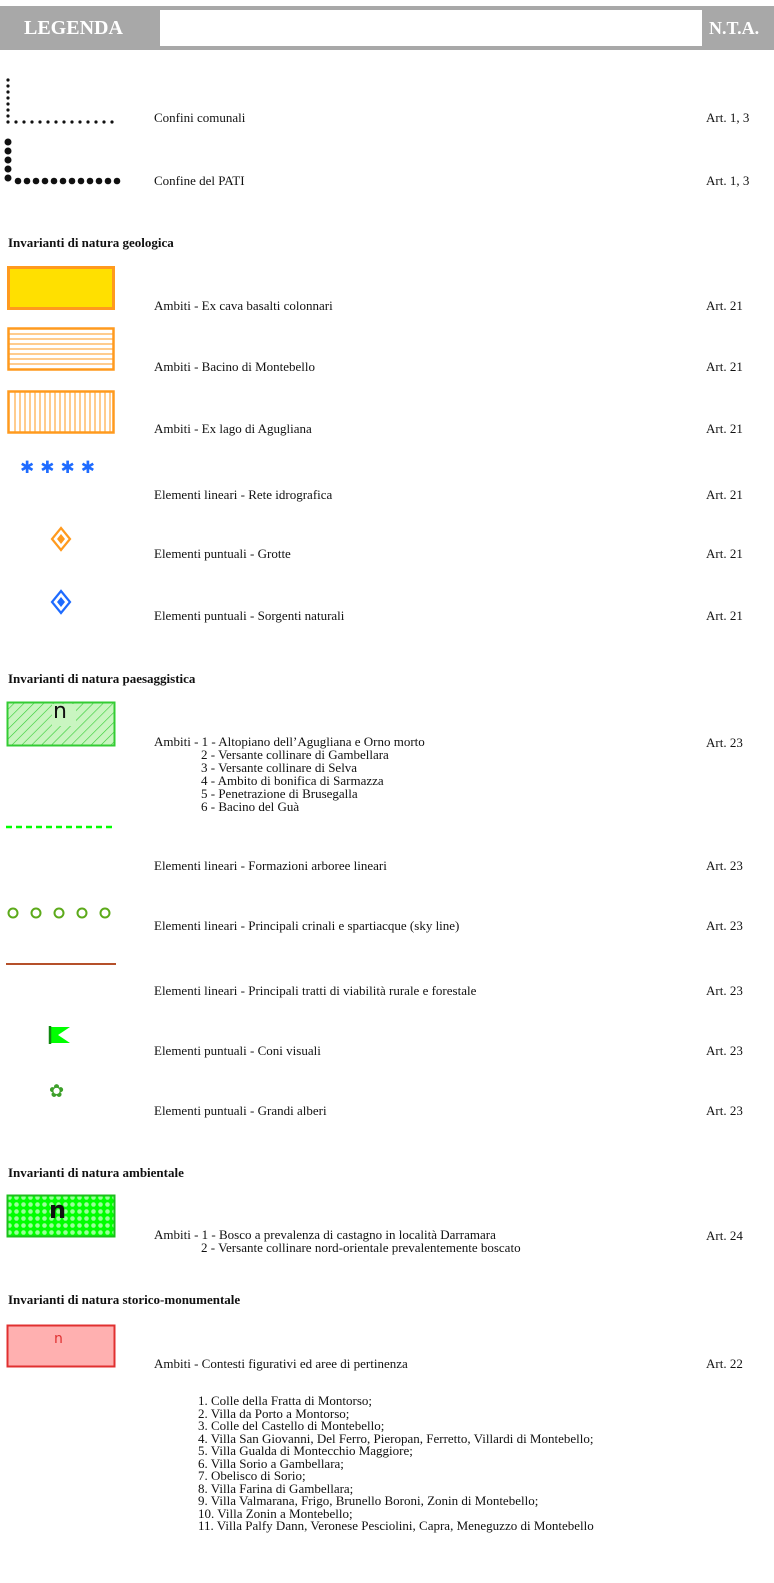  I want to click on blue-diamond-icon, so click(61, 602).